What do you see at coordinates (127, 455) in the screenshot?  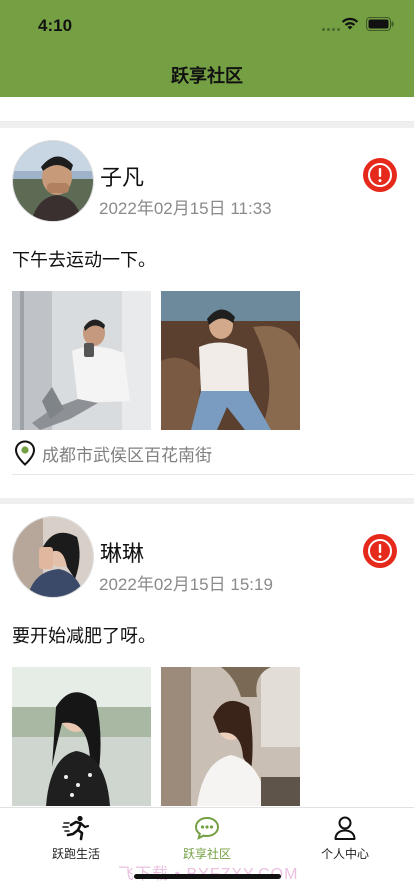 I see `location-text: 成都市武侯区百花南街` at bounding box center [127, 455].